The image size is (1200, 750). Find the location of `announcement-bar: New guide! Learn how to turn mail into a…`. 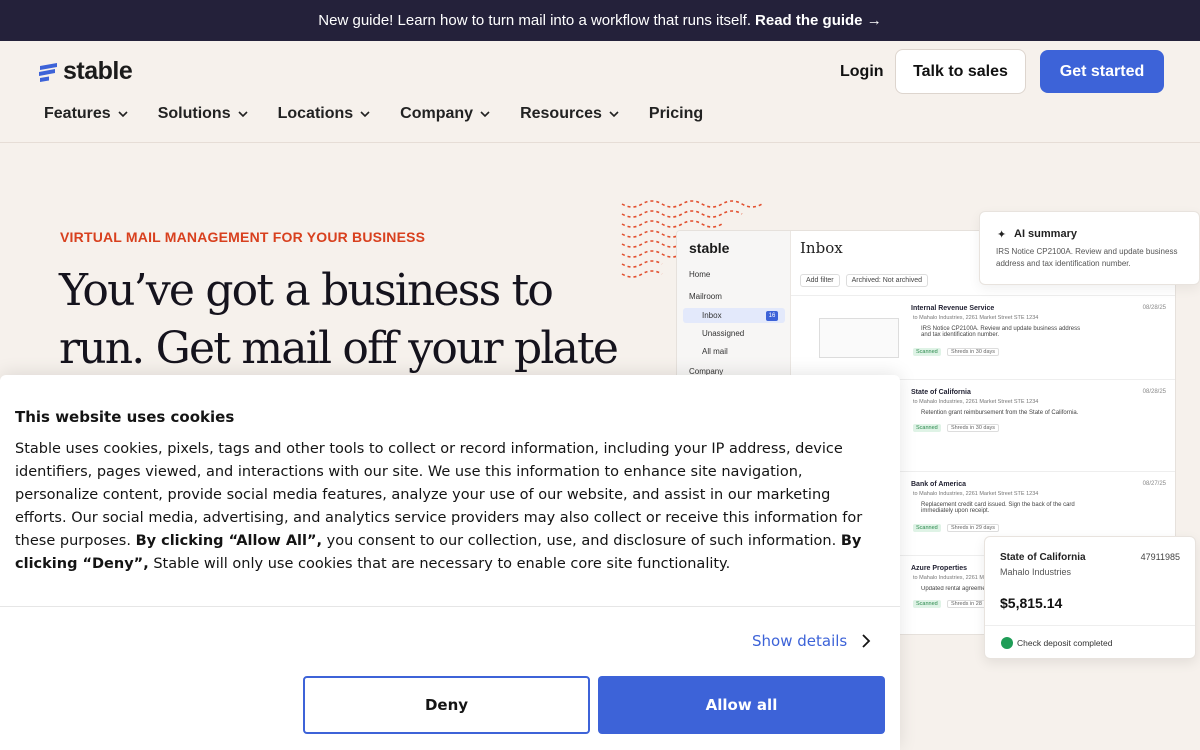

announcement-bar: New guide! Learn how to turn mail into a… is located at coordinates (600, 20).